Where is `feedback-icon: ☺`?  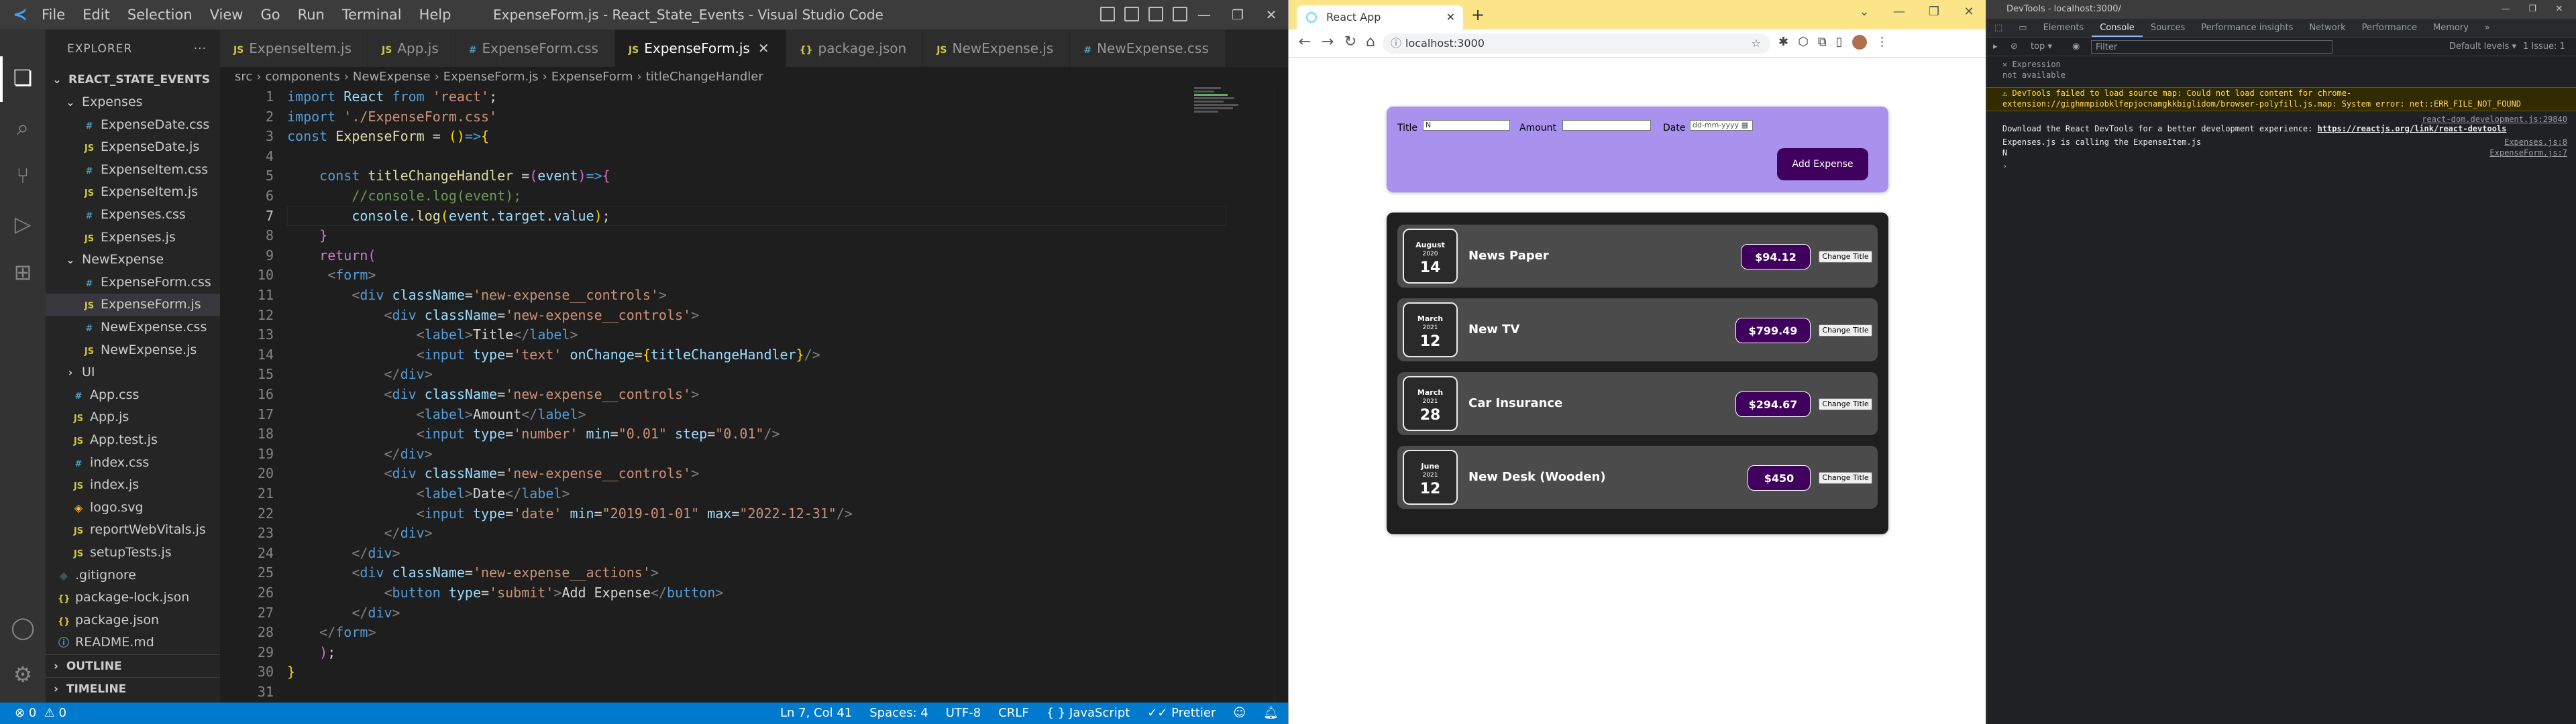
feedback-icon: ☺ is located at coordinates (1239, 713).